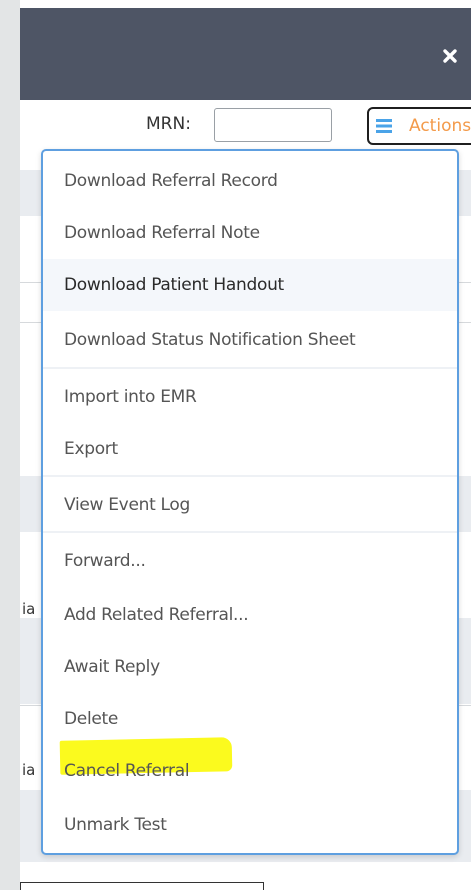 Image resolution: width=471 pixels, height=890 pixels. Describe the element at coordinates (250, 397) in the screenshot. I see `menu-item-import-into-emr: Import into EMR` at that location.